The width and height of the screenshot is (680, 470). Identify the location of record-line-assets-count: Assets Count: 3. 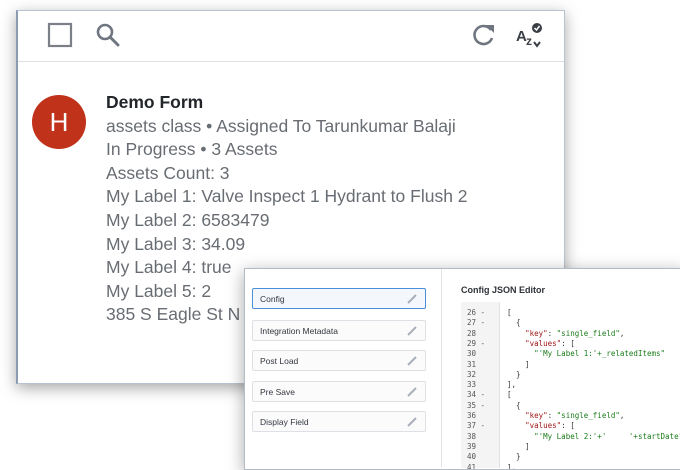
(287, 174).